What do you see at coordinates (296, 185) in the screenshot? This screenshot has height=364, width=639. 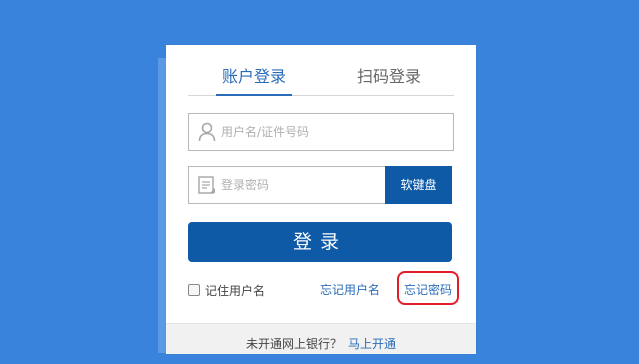 I see `password-input` at bounding box center [296, 185].